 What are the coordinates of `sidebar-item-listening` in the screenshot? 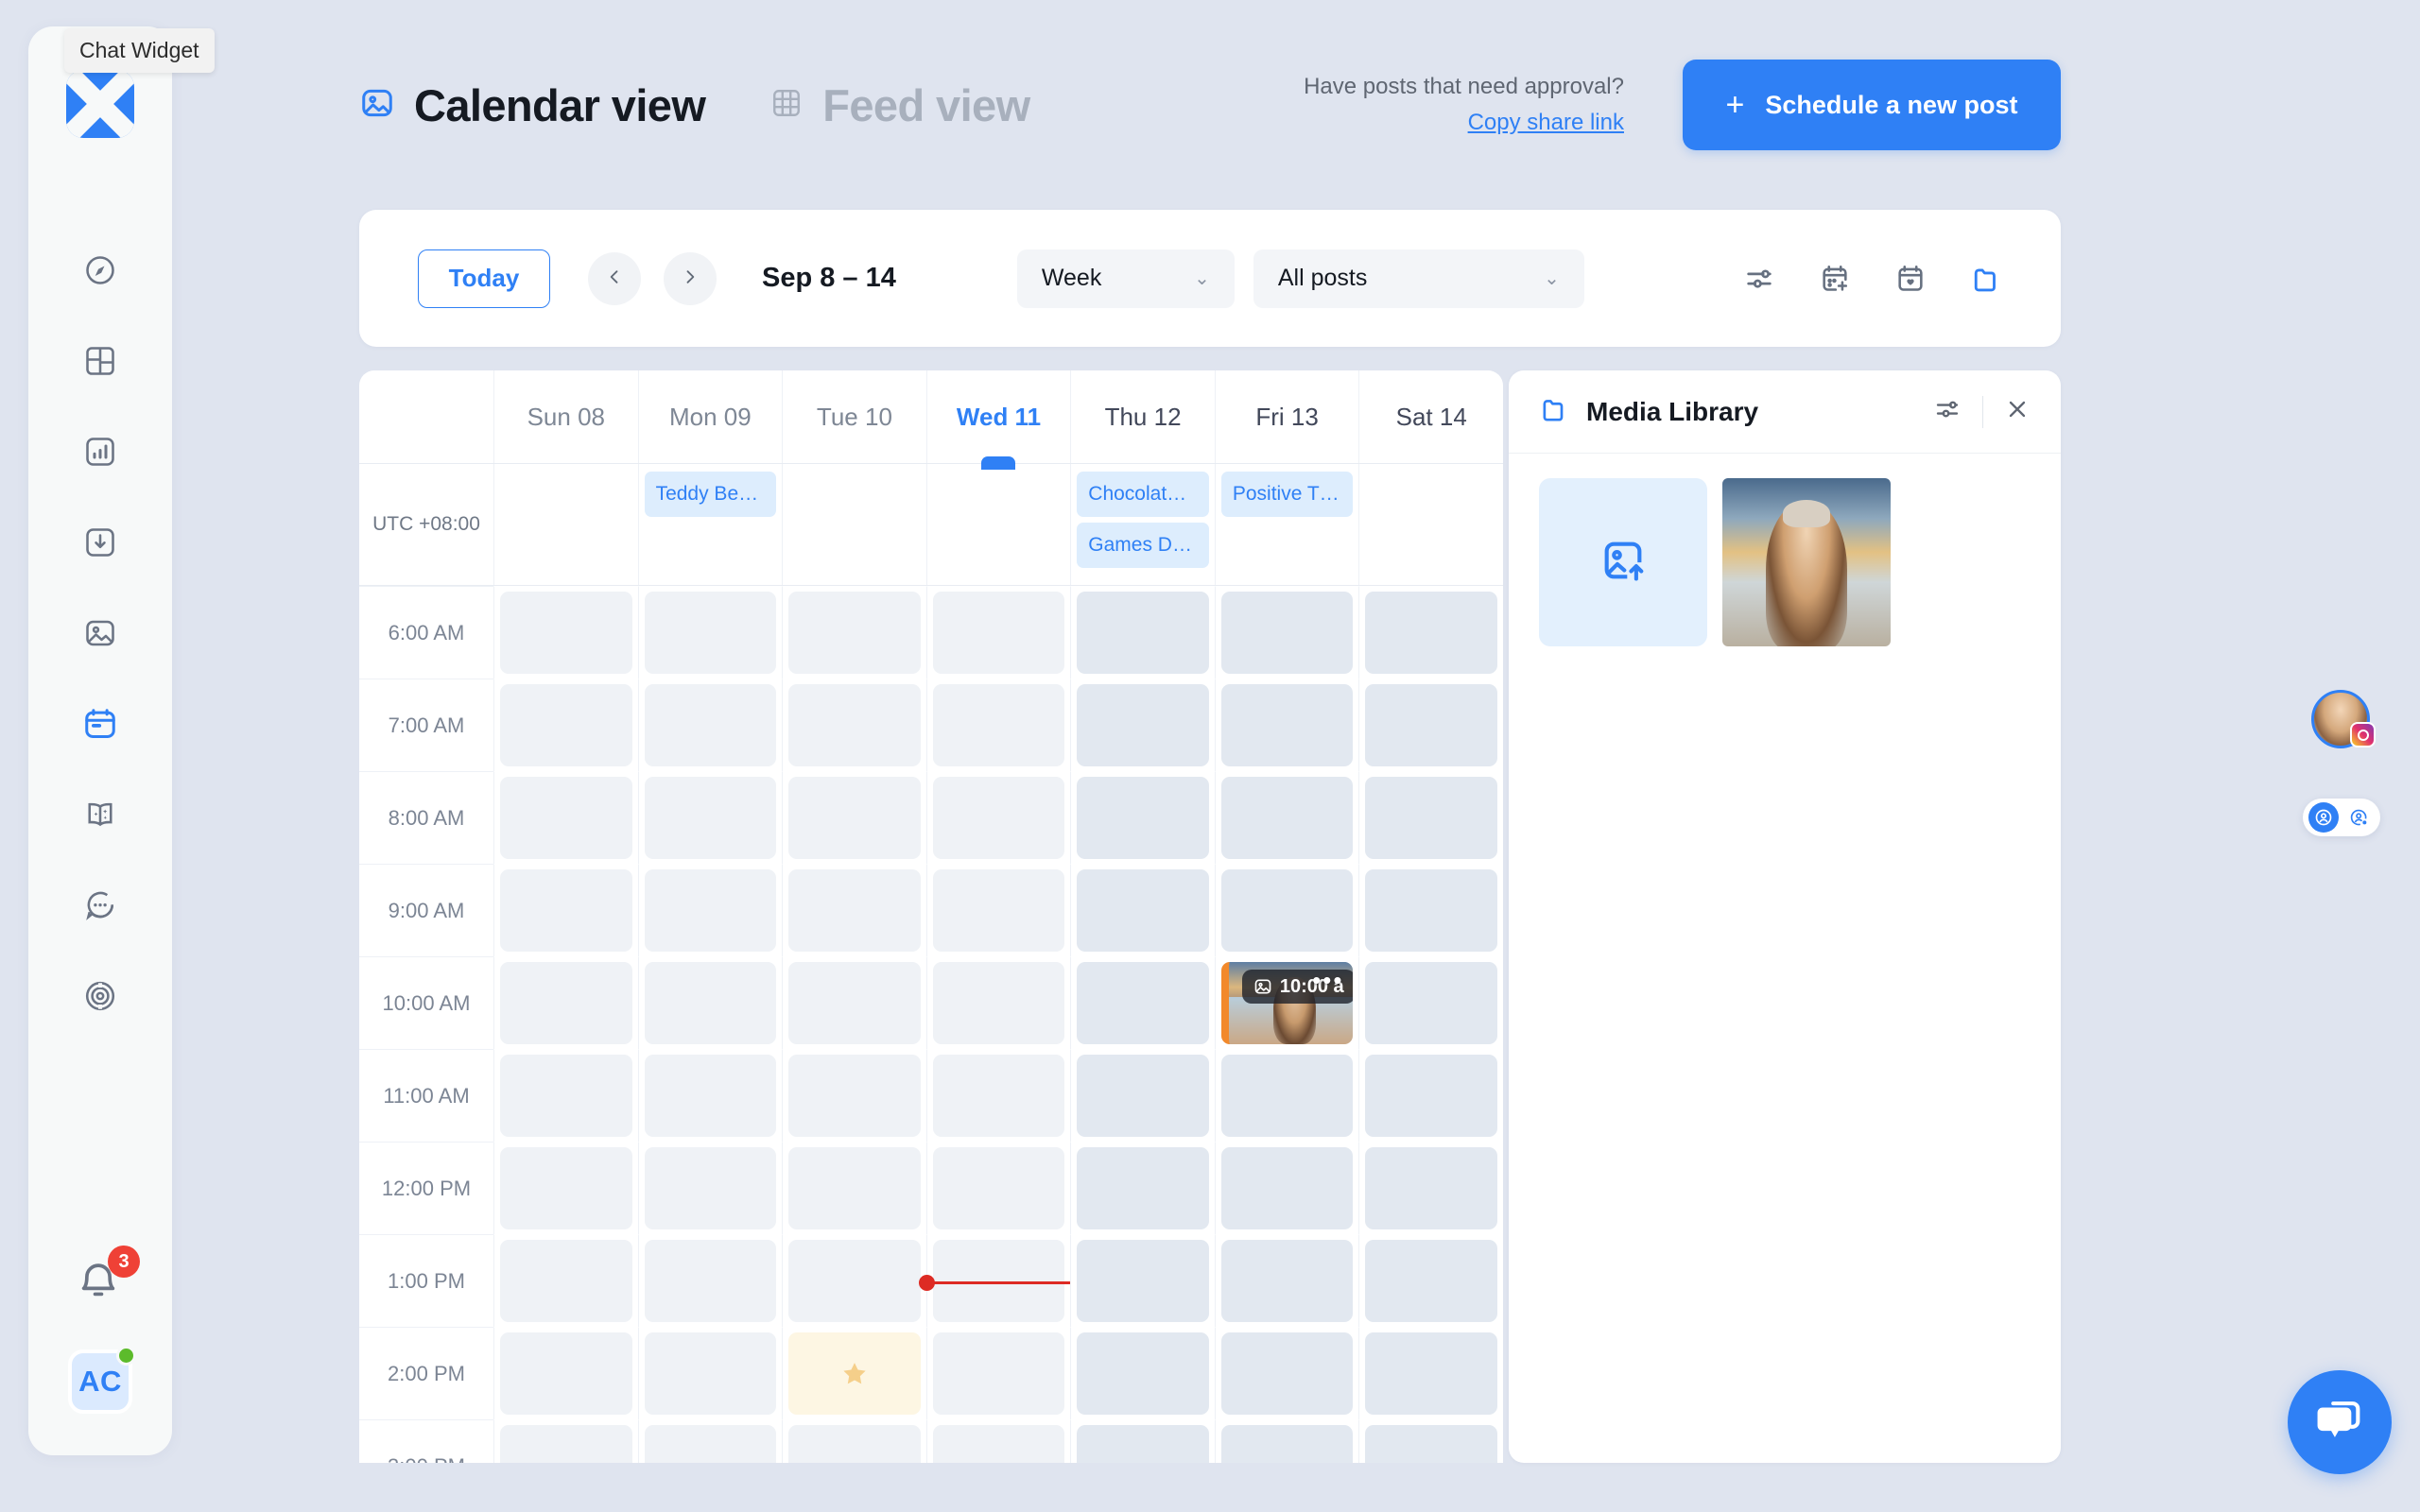 It's located at (100, 996).